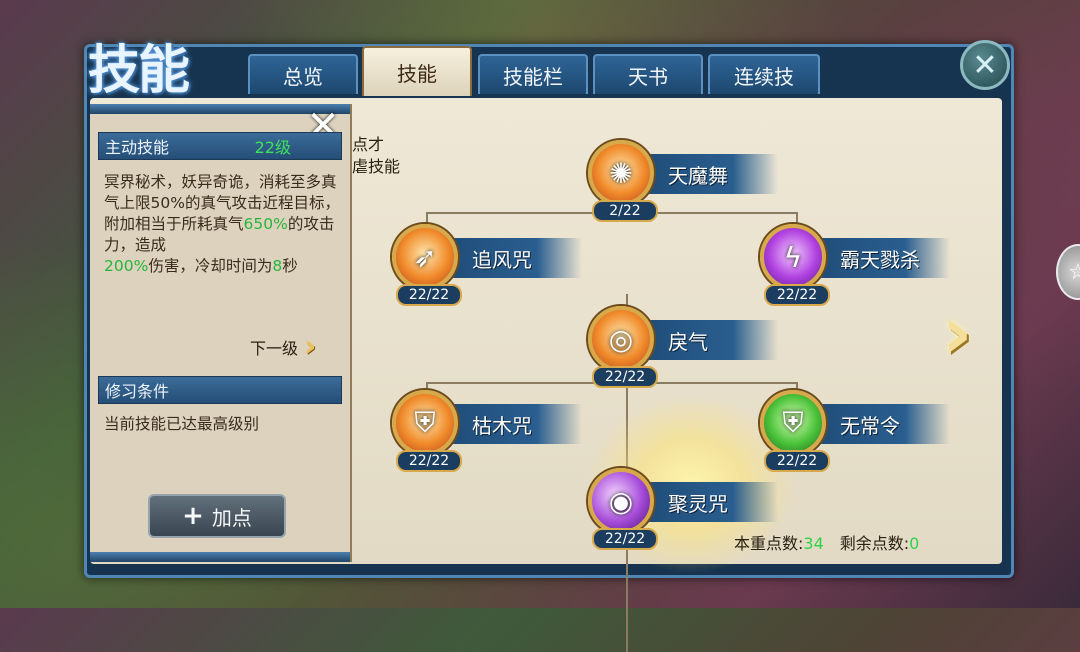  I want to click on next-level-label: 下一级, so click(274, 348).